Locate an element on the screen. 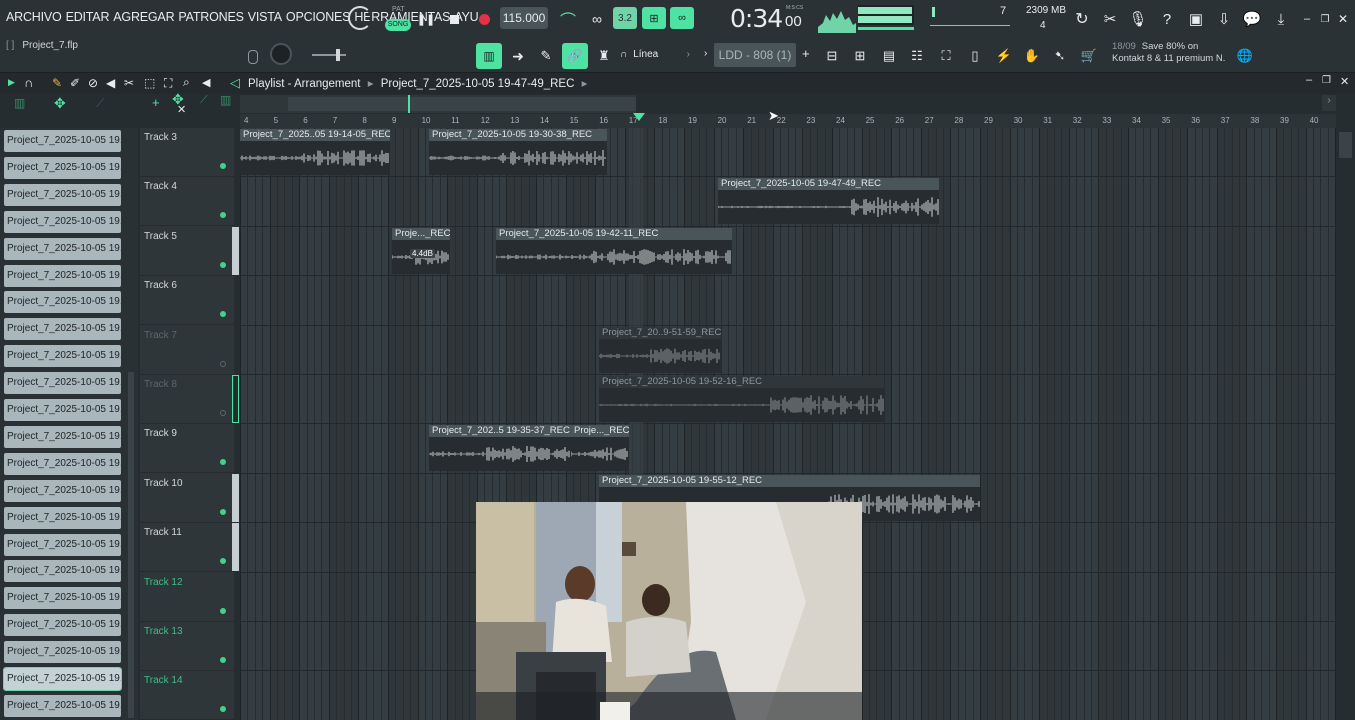 Image resolution: width=1355 pixels, height=720 pixels. chat-icon: 💬 is located at coordinates (1252, 19).